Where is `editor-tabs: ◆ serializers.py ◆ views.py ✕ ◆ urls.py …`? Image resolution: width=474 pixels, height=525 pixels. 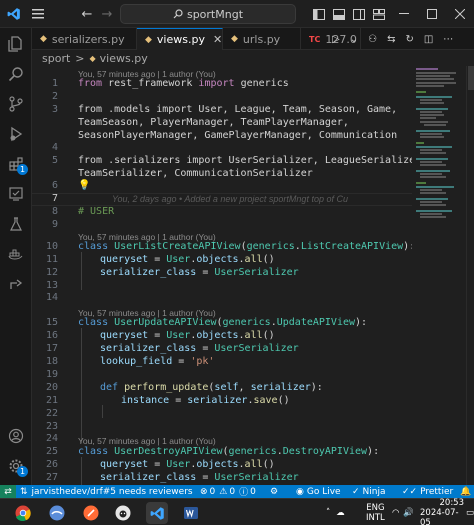 editor-tabs: ◆ serializers.py ◆ views.py ✕ ◆ urls.py … is located at coordinates (253, 39).